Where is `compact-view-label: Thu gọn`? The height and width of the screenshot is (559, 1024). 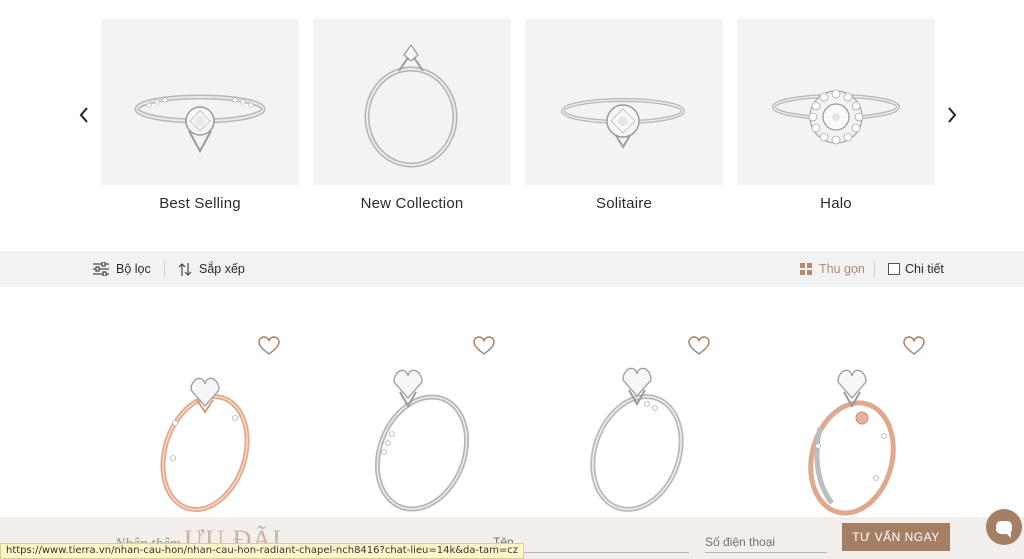 compact-view-label: Thu gọn is located at coordinates (842, 269).